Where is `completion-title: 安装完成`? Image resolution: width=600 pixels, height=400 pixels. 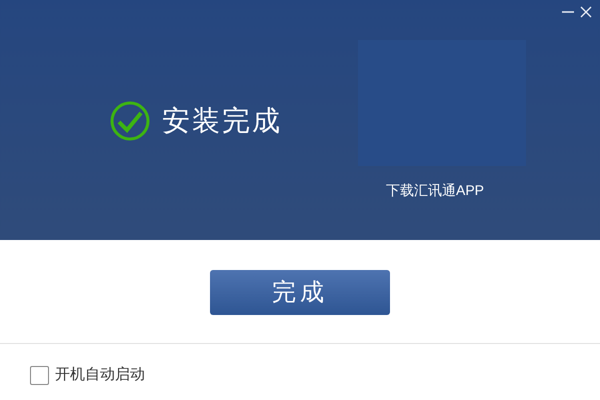
completion-title: 安装完成 is located at coordinates (222, 121).